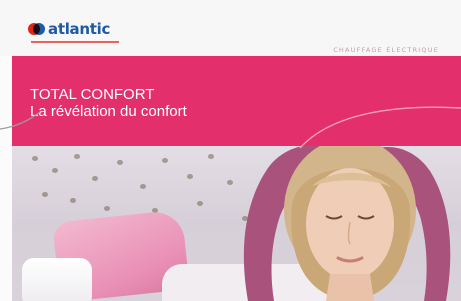  What do you see at coordinates (386, 50) in the screenshot?
I see `category-label: CHAUFFAGE ÉLECTRIQUE` at bounding box center [386, 50].